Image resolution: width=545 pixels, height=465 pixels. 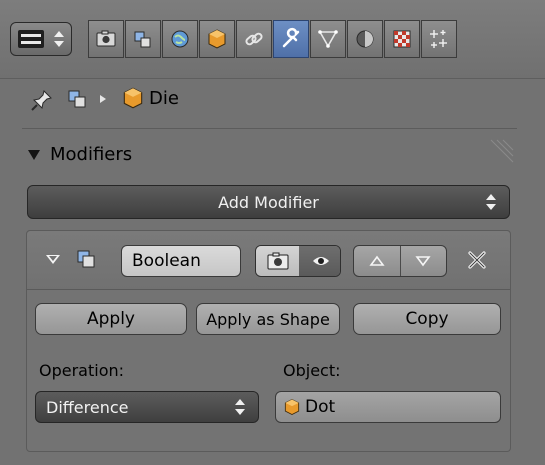 I want to click on add-modifier-label: Add Modifier, so click(x=268, y=202).